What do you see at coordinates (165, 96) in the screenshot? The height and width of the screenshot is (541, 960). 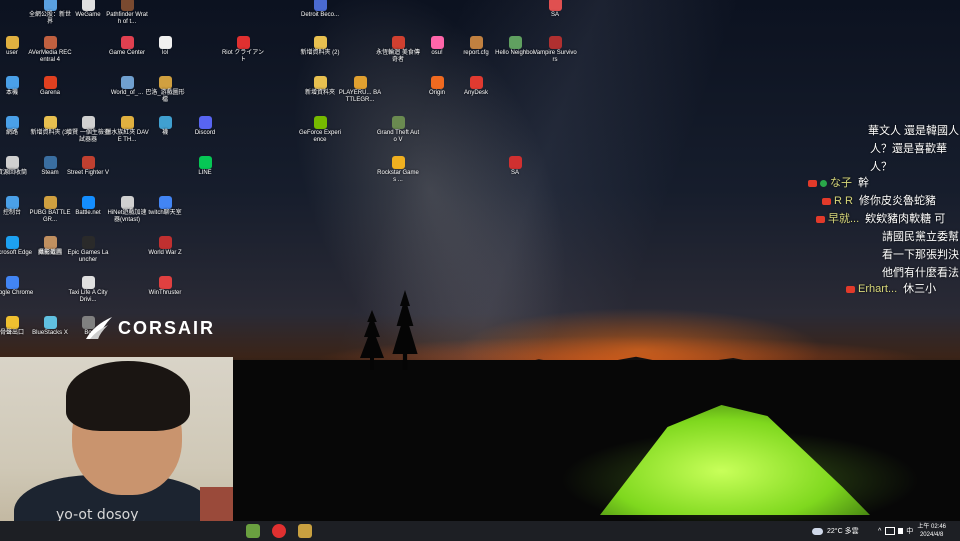 I see `desktop-icon-label: 巴洛_游戲圖形檔` at bounding box center [165, 96].